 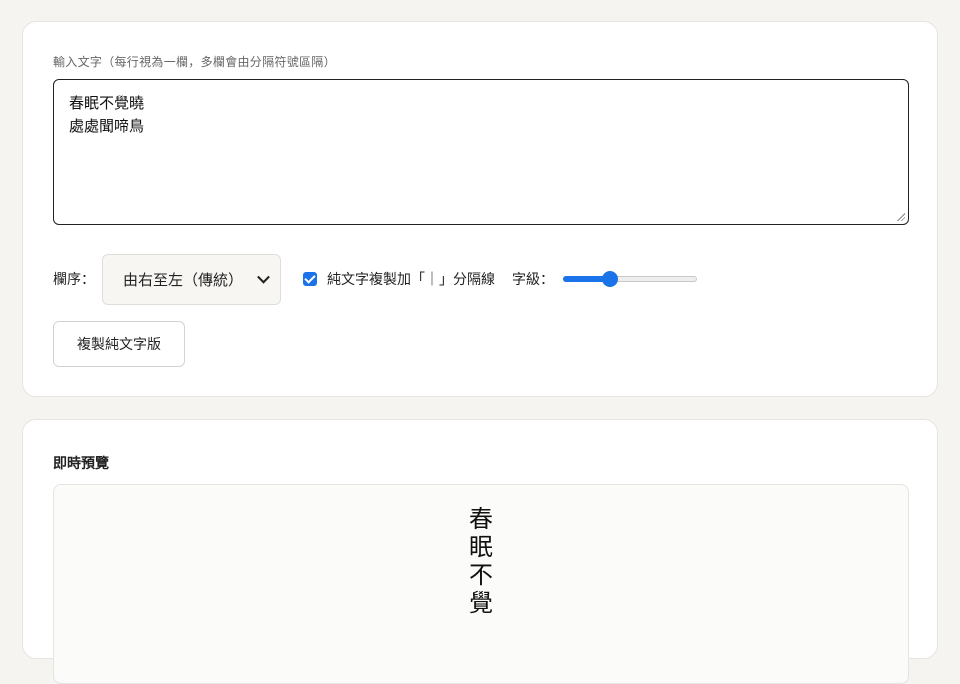 I want to click on preview-char: 眠, so click(x=481, y=547).